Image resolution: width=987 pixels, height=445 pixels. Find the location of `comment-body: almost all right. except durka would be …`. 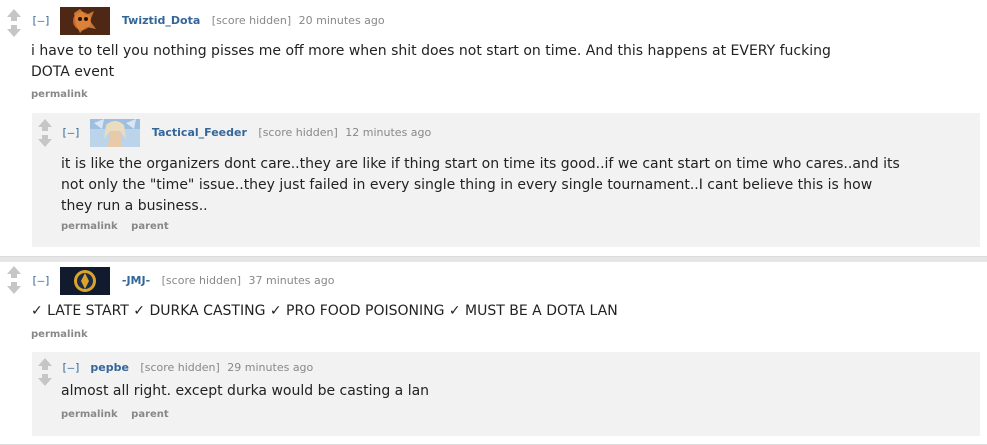

comment-body: almost all right. except durka would be … is located at coordinates (245, 391).